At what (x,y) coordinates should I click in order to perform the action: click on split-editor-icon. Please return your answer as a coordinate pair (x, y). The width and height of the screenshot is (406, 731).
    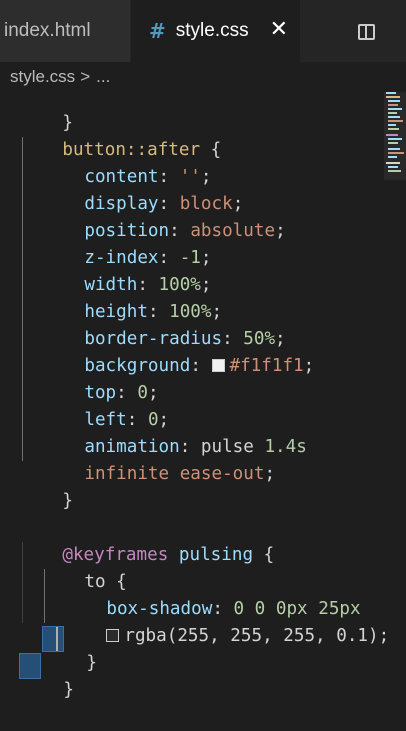
    Looking at the image, I should click on (366, 32).